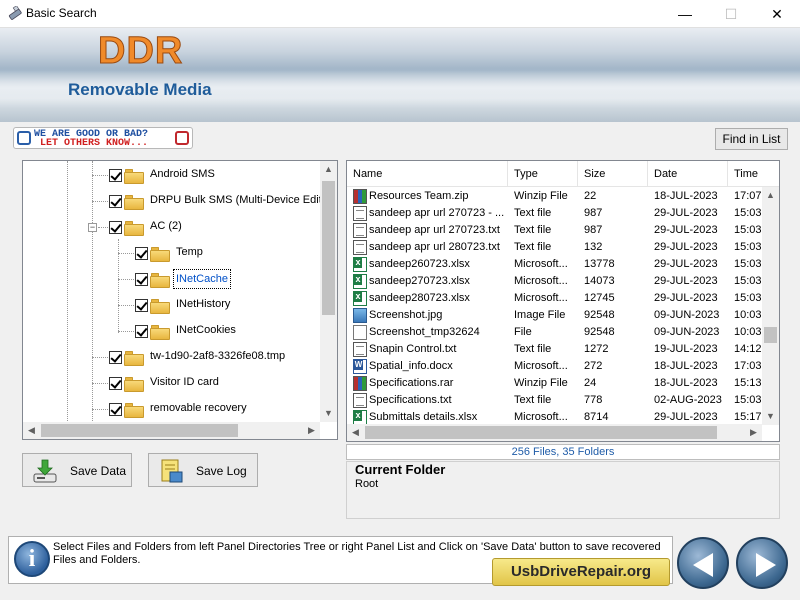 Image resolution: width=800 pixels, height=600 pixels. I want to click on tree-item: Visitor ID card, so click(173, 384).